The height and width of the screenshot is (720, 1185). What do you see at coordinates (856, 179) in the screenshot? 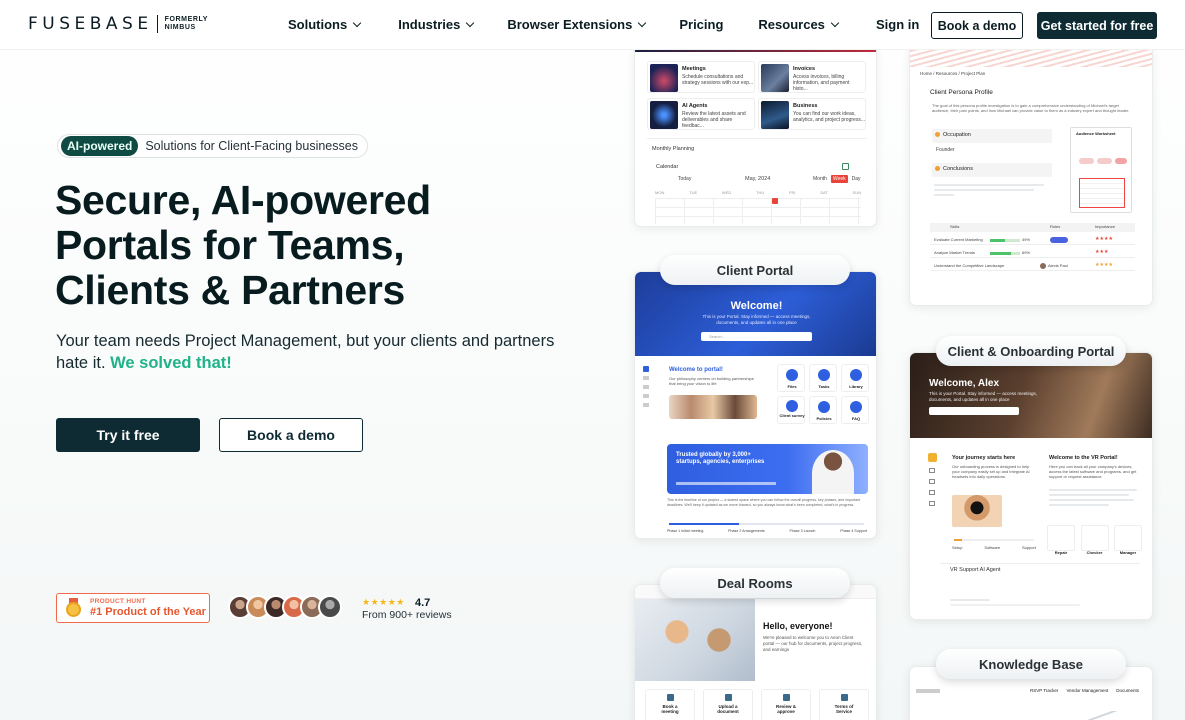
I see `view-day: Day` at bounding box center [856, 179].